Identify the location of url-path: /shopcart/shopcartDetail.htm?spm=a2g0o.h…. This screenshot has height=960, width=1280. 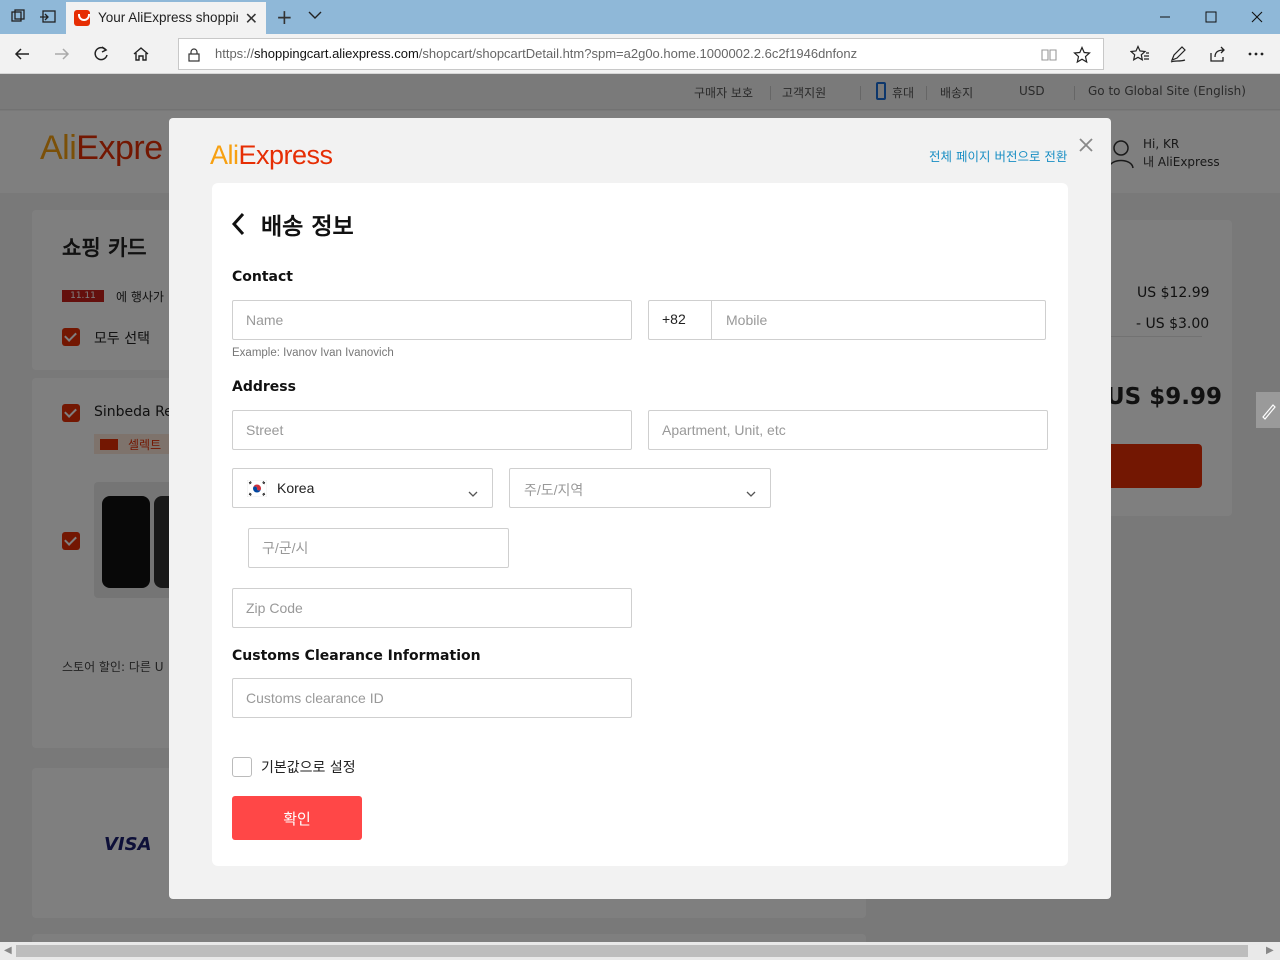
(638, 53).